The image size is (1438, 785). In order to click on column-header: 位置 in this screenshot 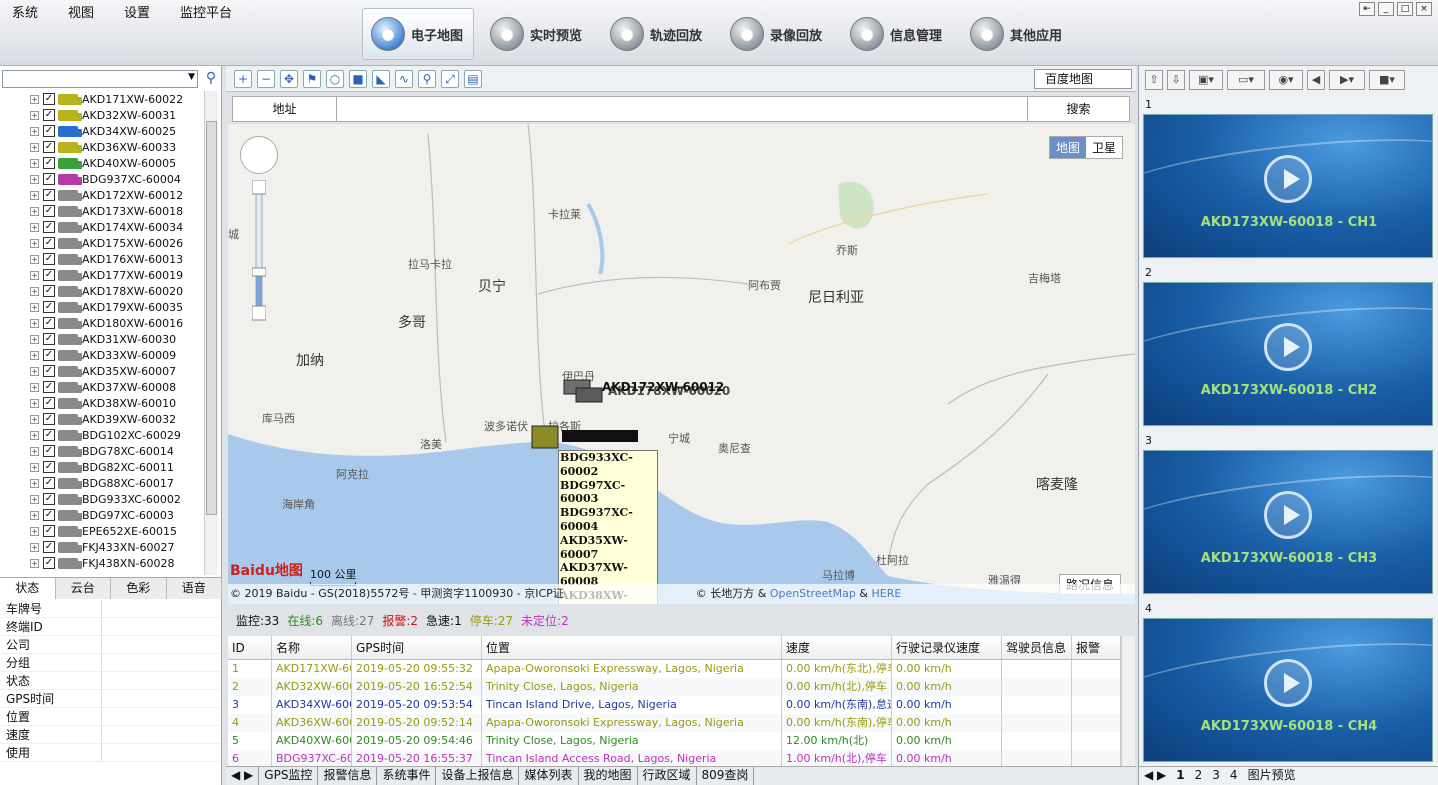, I will do `click(632, 647)`.